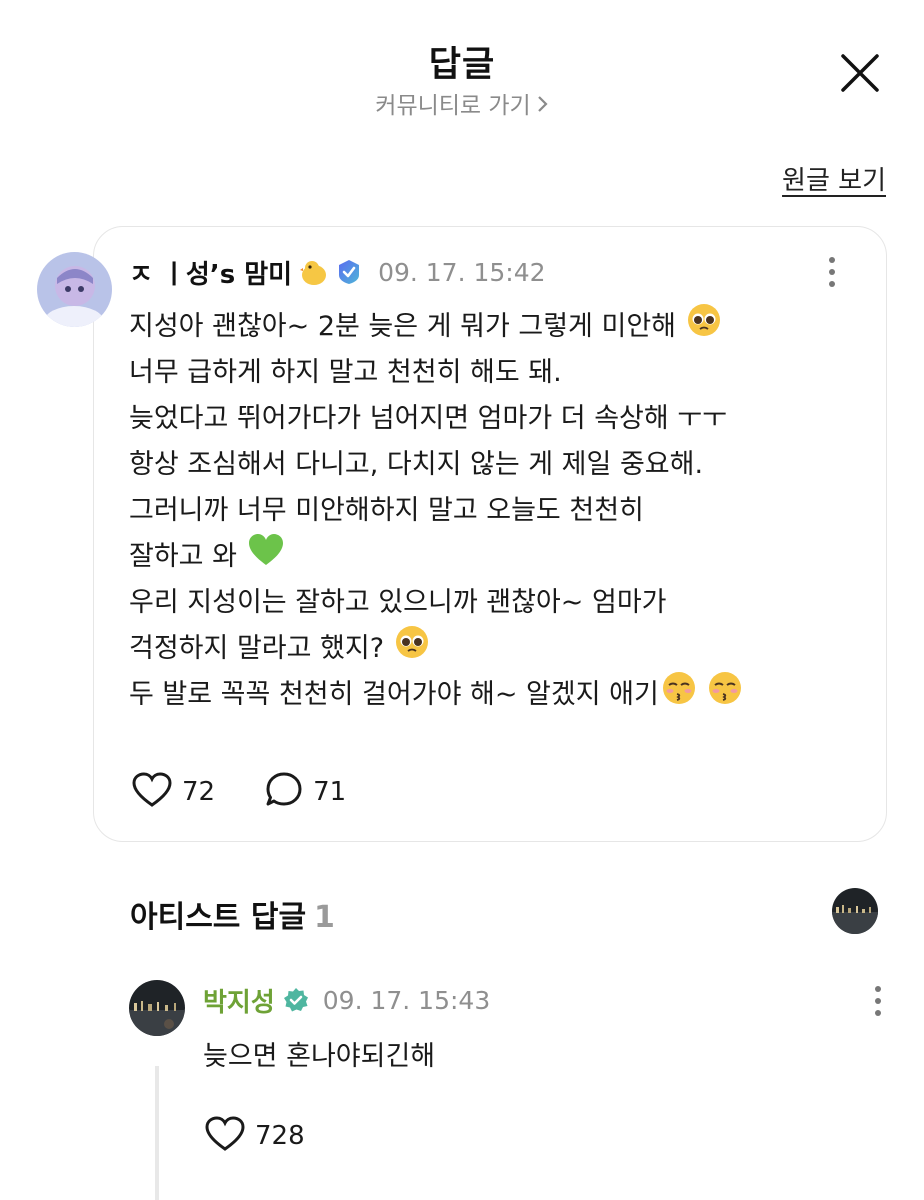 This screenshot has width=924, height=1200. I want to click on like-count: 72, so click(199, 792).